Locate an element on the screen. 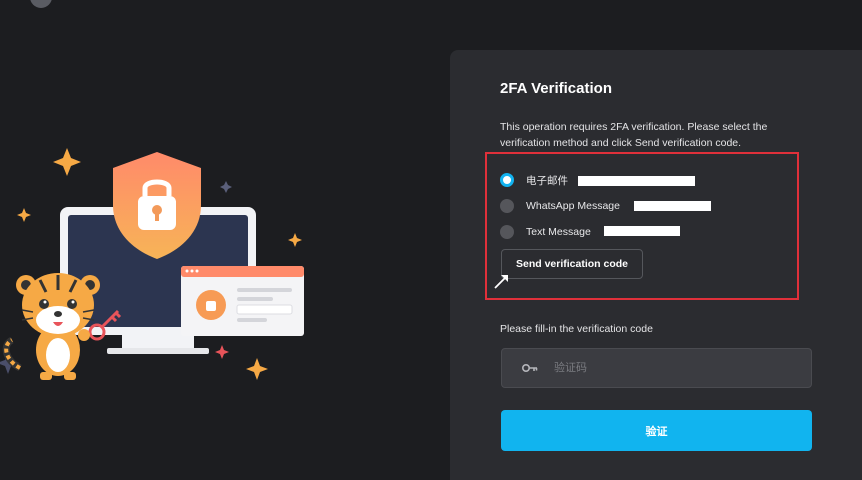 The width and height of the screenshot is (862, 480). method-option-email: 电子邮件 is located at coordinates (534, 180).